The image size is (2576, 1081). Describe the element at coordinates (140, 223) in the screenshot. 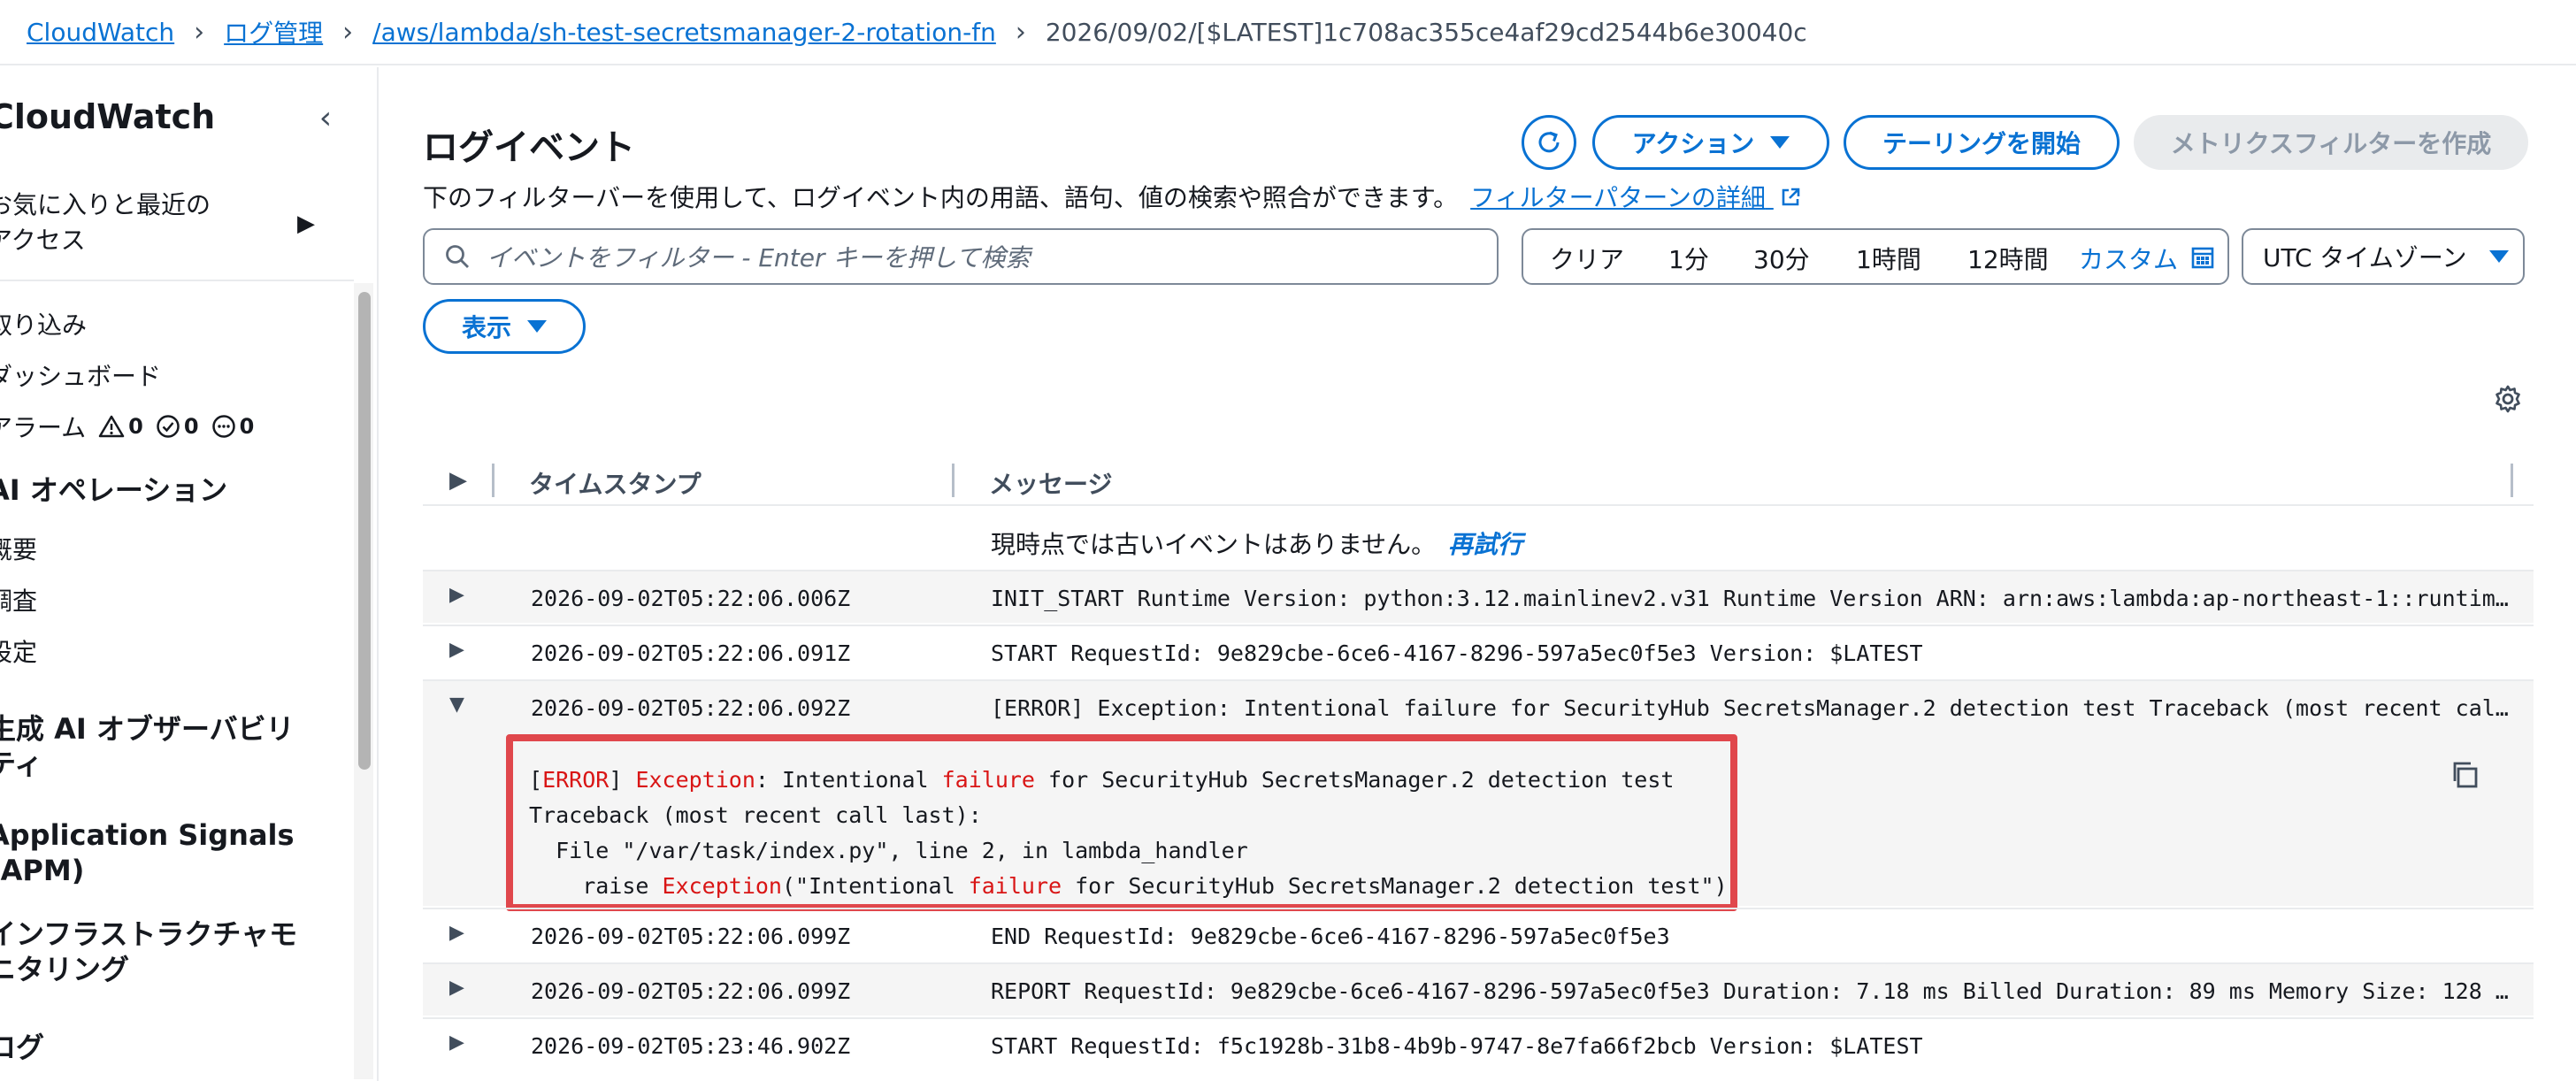

I see `sidebar-item-favorites: お気に入りと最近の アクセス` at that location.